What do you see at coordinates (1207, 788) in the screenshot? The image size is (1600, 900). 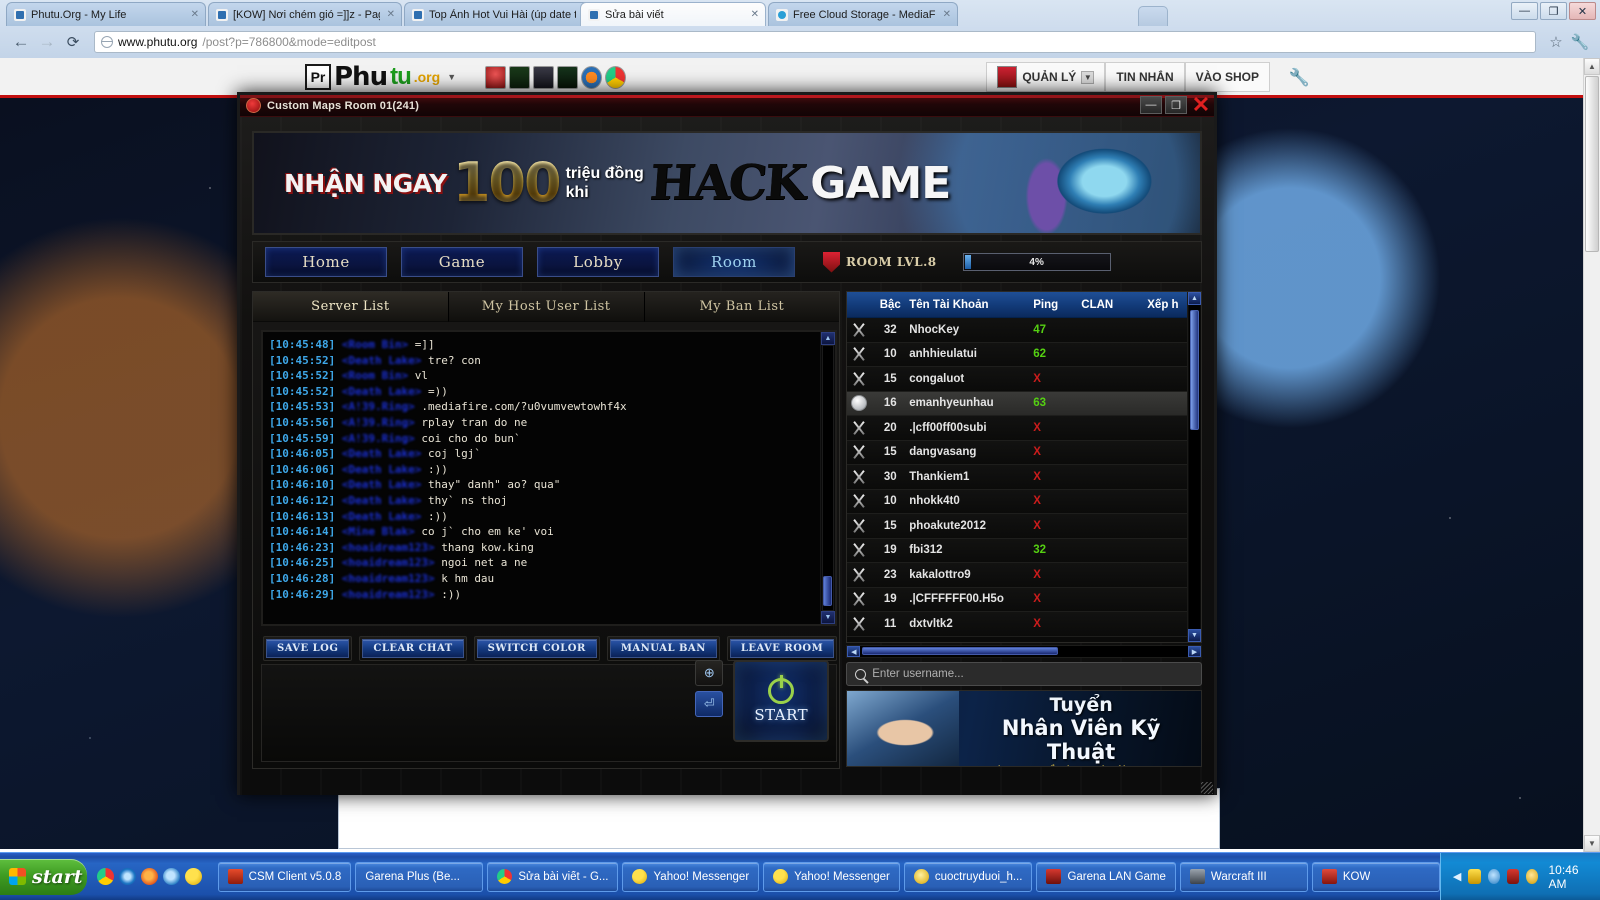 I see `window-resize-grip` at bounding box center [1207, 788].